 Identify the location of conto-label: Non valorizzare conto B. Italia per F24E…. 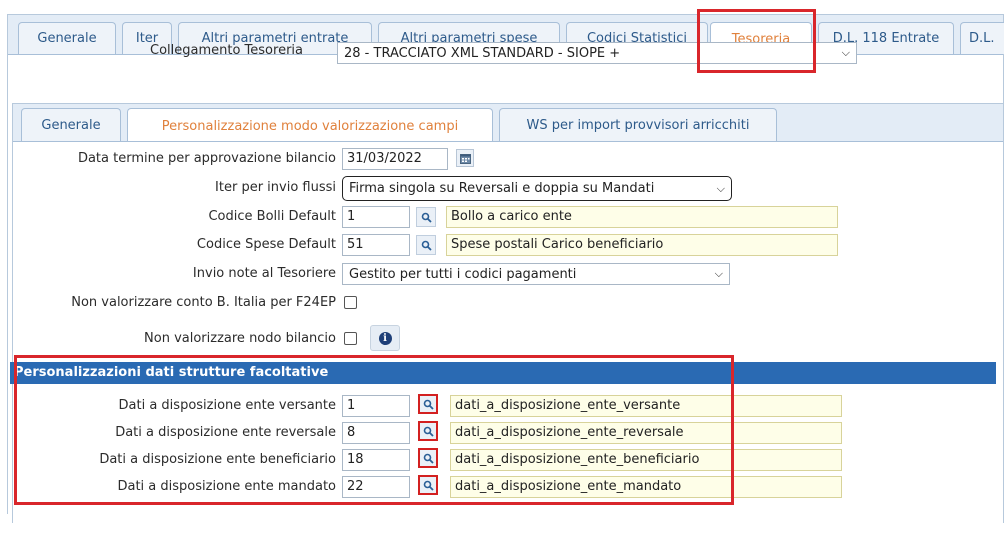
(203, 302).